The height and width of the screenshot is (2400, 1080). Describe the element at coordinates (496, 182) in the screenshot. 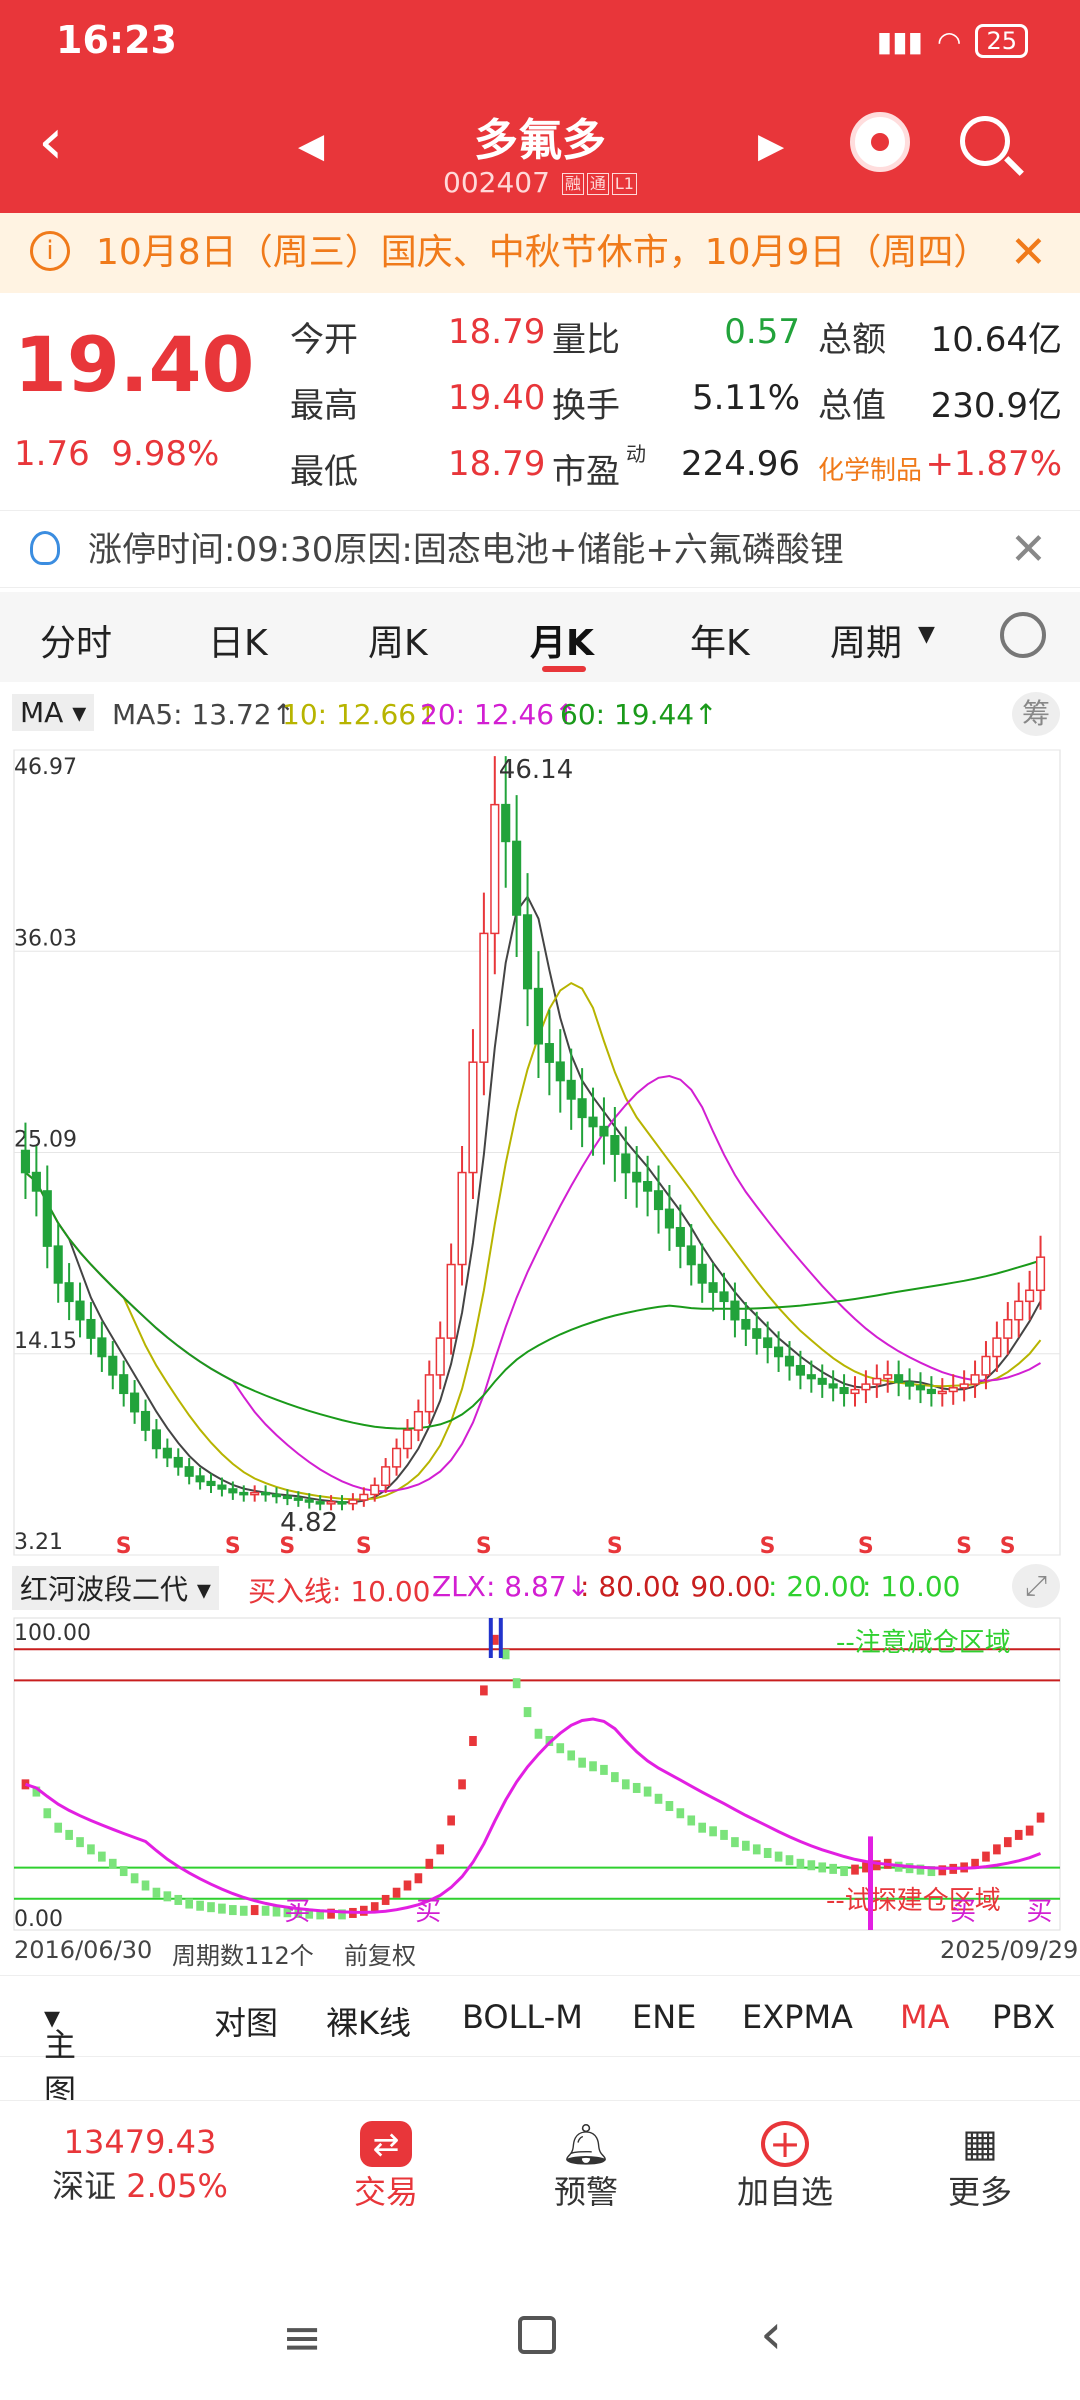

I see `stock-code: 002407` at that location.